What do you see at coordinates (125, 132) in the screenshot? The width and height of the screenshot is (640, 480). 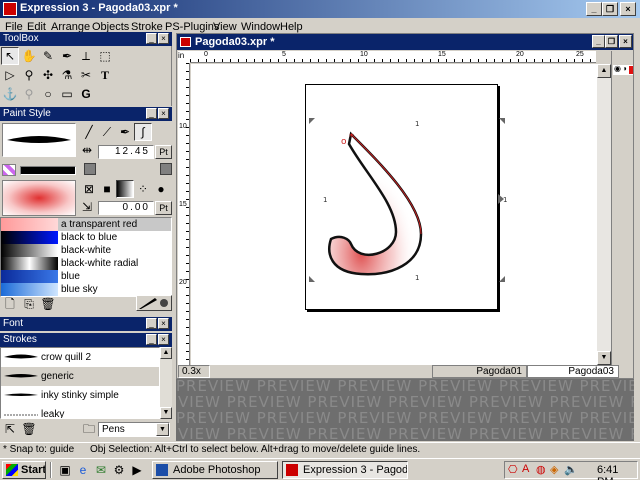 I see `calligraphy-icon: ✒` at bounding box center [125, 132].